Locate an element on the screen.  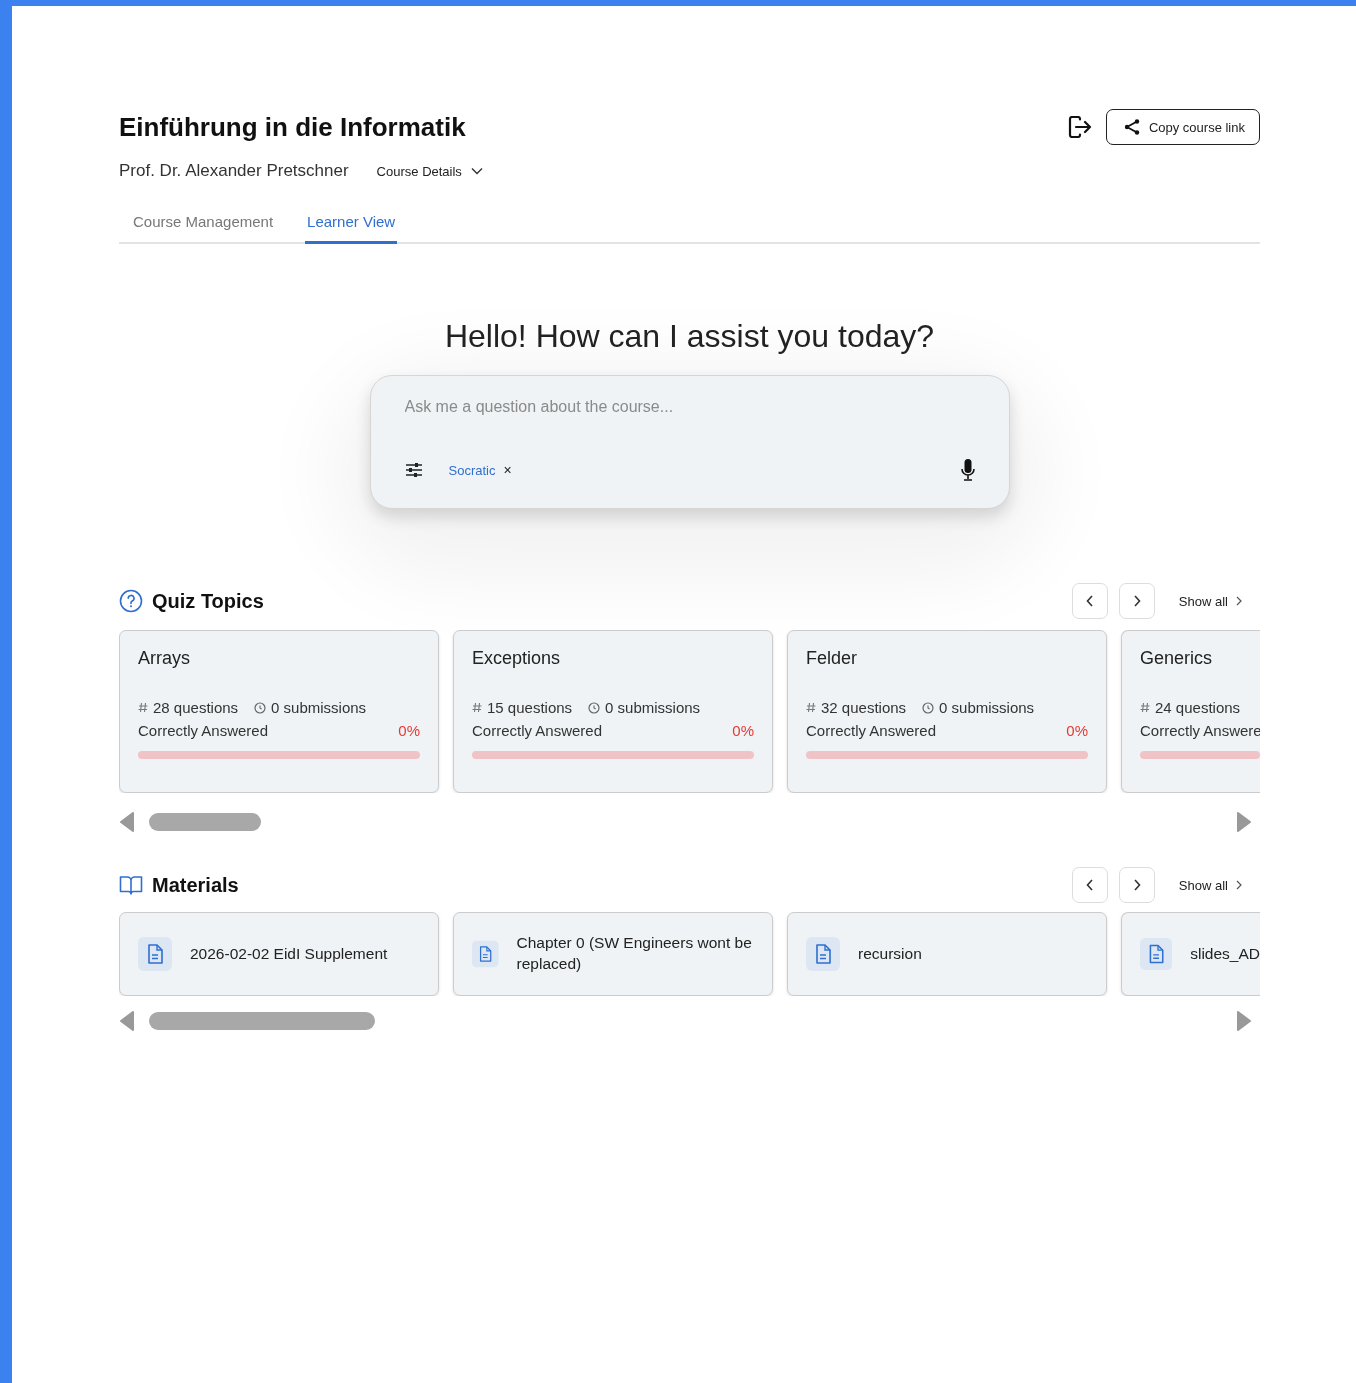
question-count: 15 questions is located at coordinates (530, 707).